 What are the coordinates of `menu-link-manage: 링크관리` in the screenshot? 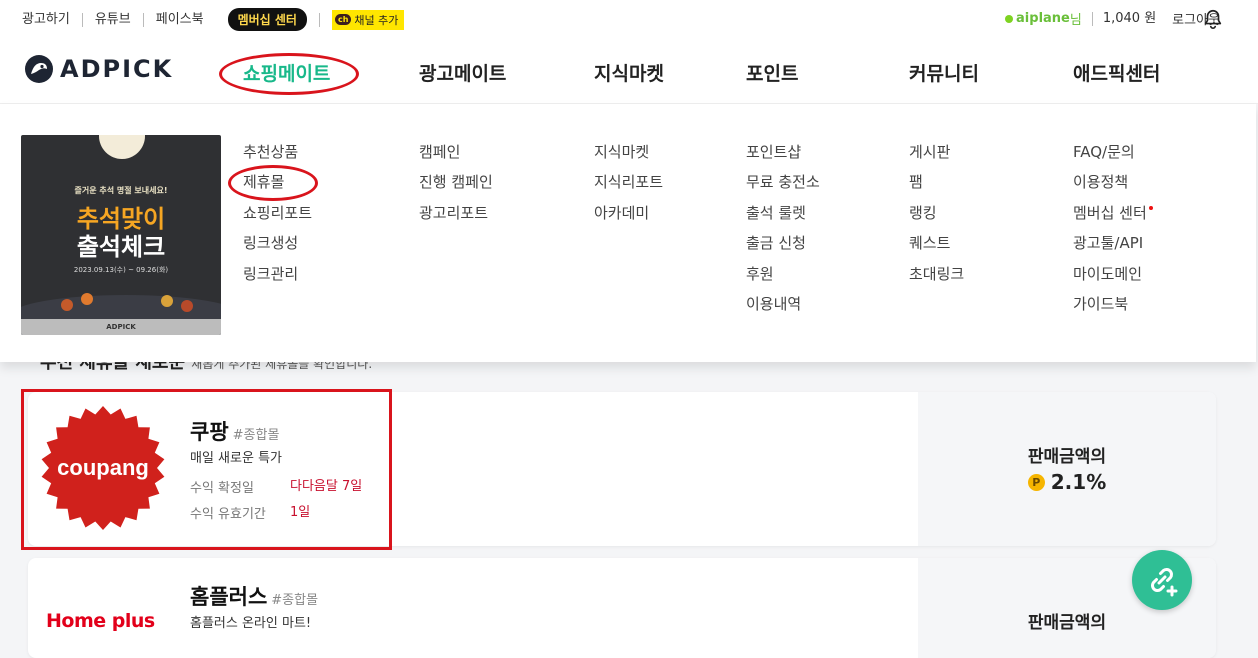 It's located at (277, 279).